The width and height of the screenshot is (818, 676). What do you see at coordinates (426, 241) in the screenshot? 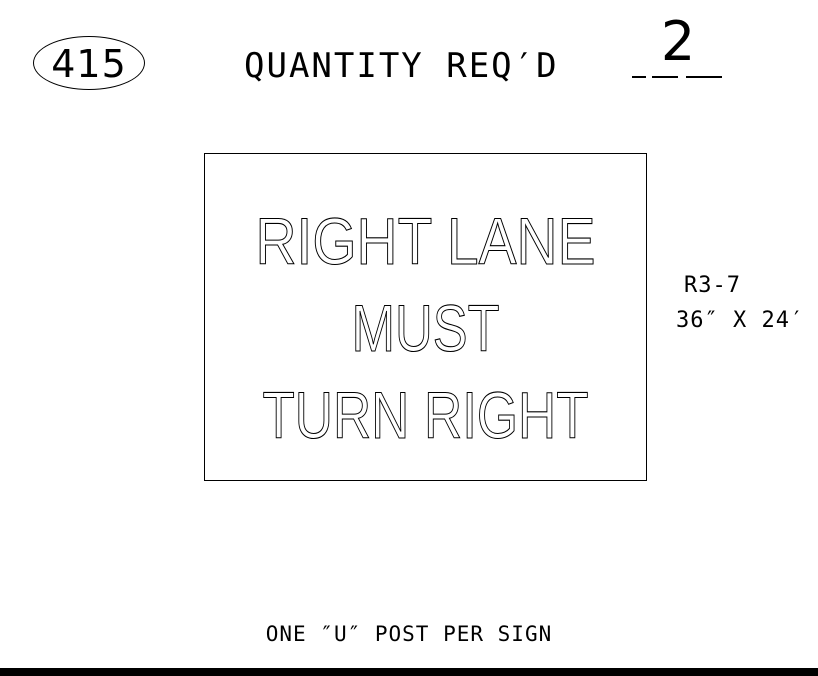
I see `sign-legend-line: RIGHT LANE` at bounding box center [426, 241].